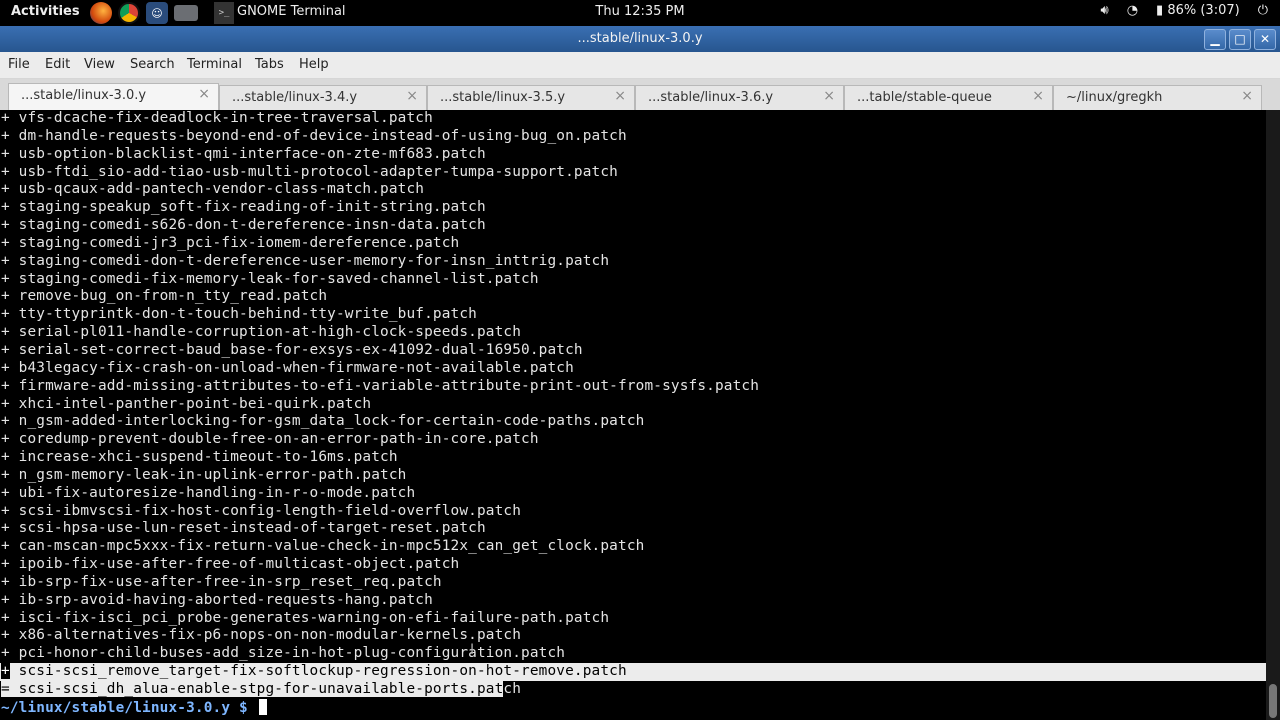 The image size is (1280, 720). Describe the element at coordinates (84, 95) in the screenshot. I see `tab-label: ...stable/linux-3.0.y` at that location.